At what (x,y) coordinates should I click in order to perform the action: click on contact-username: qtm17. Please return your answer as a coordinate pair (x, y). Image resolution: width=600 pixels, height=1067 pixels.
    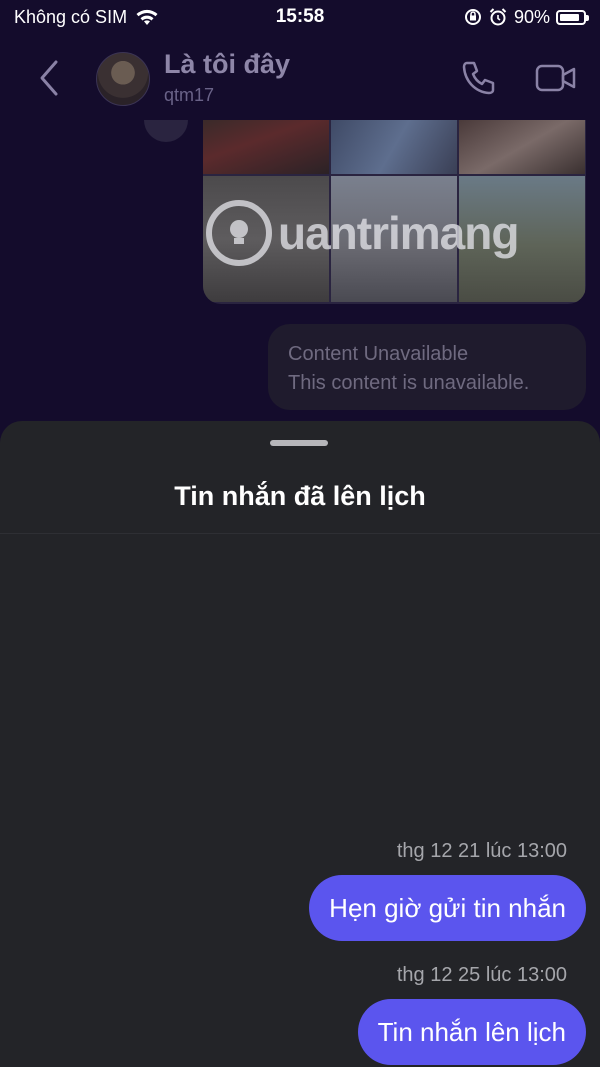
    Looking at the image, I should click on (189, 95).